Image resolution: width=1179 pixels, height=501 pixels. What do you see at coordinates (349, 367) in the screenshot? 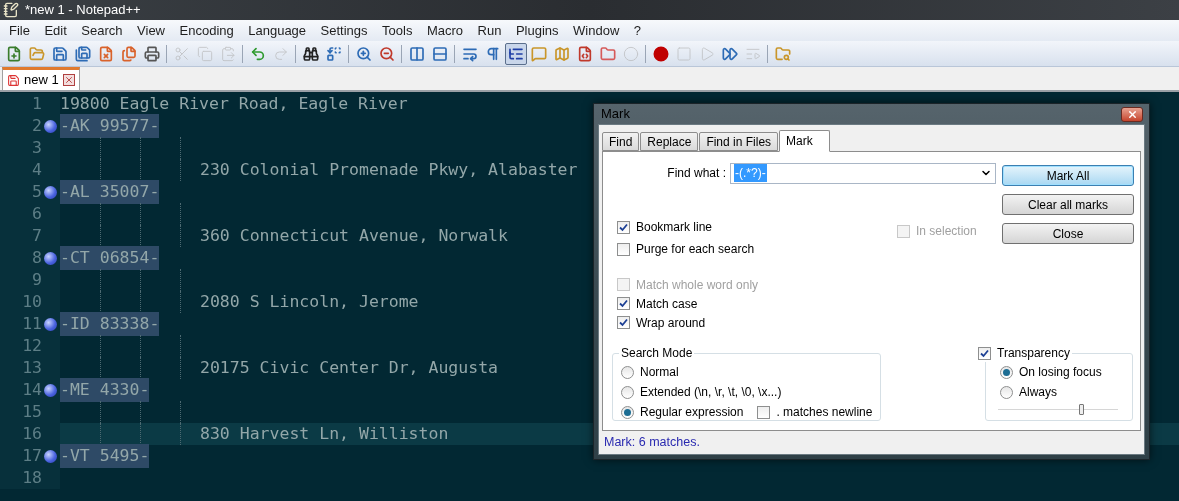
I see `code-line: 20175 Civic Center Dr, Augusta` at bounding box center [349, 367].